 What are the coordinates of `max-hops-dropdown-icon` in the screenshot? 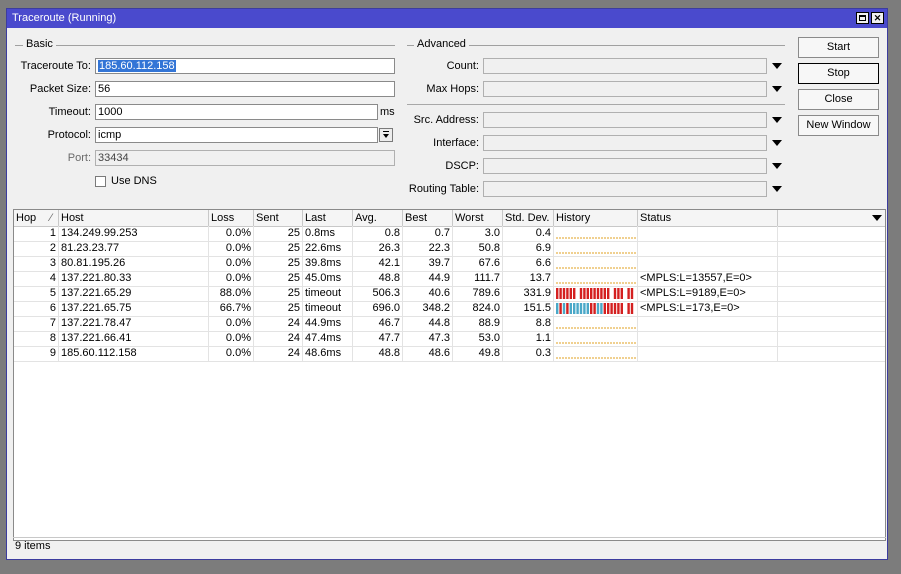 It's located at (777, 89).